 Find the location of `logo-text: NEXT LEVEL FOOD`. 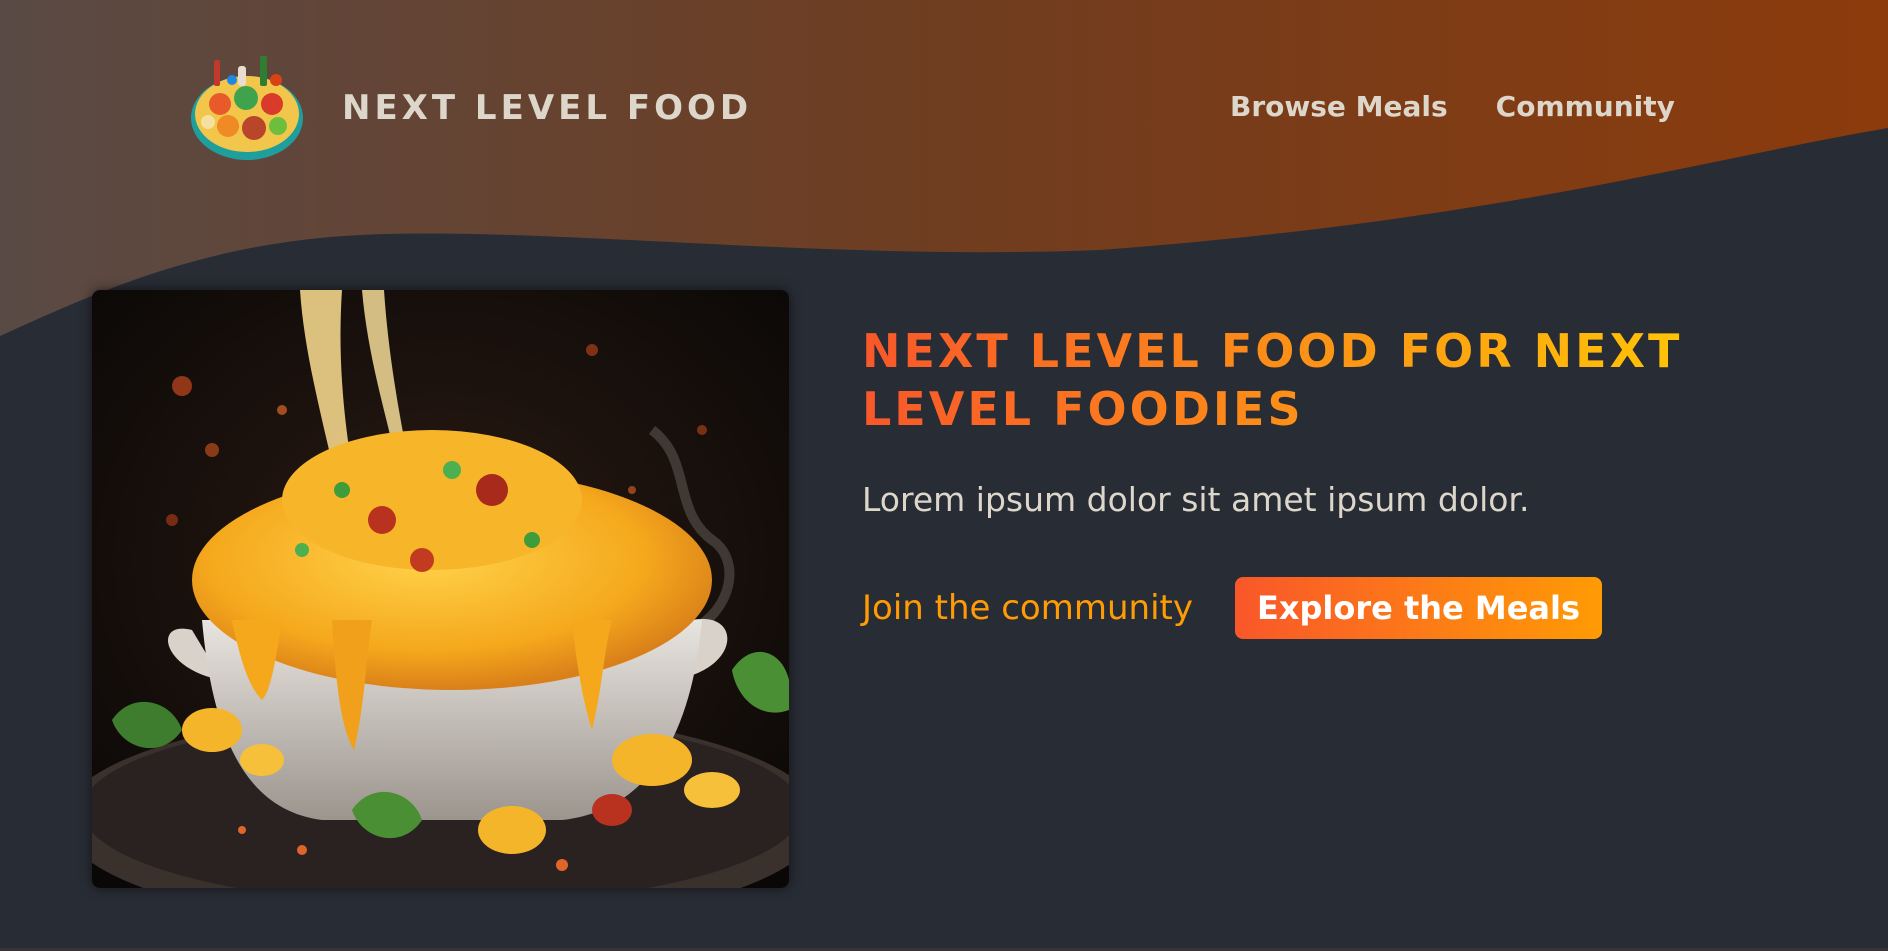

logo-text: NEXT LEVEL FOOD is located at coordinates (547, 108).